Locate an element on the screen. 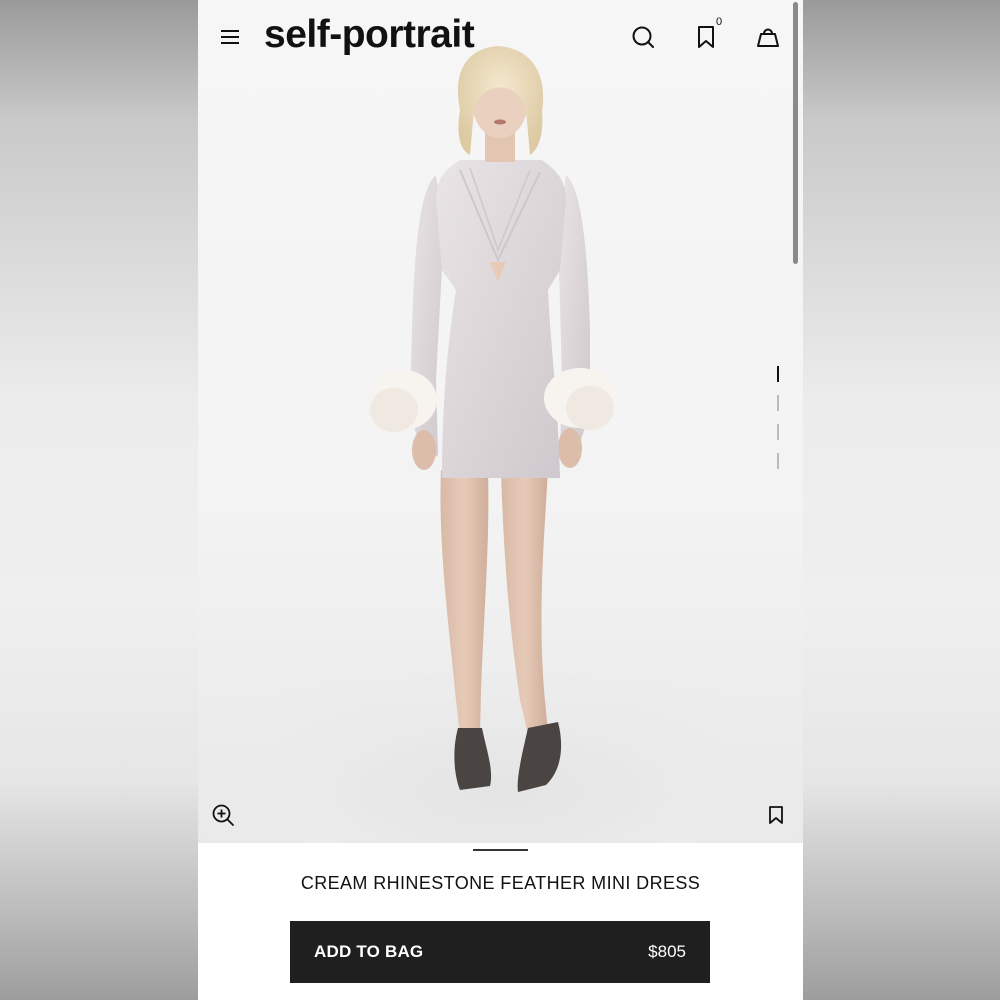  wishlist-count-badge: 0 is located at coordinates (719, 22).